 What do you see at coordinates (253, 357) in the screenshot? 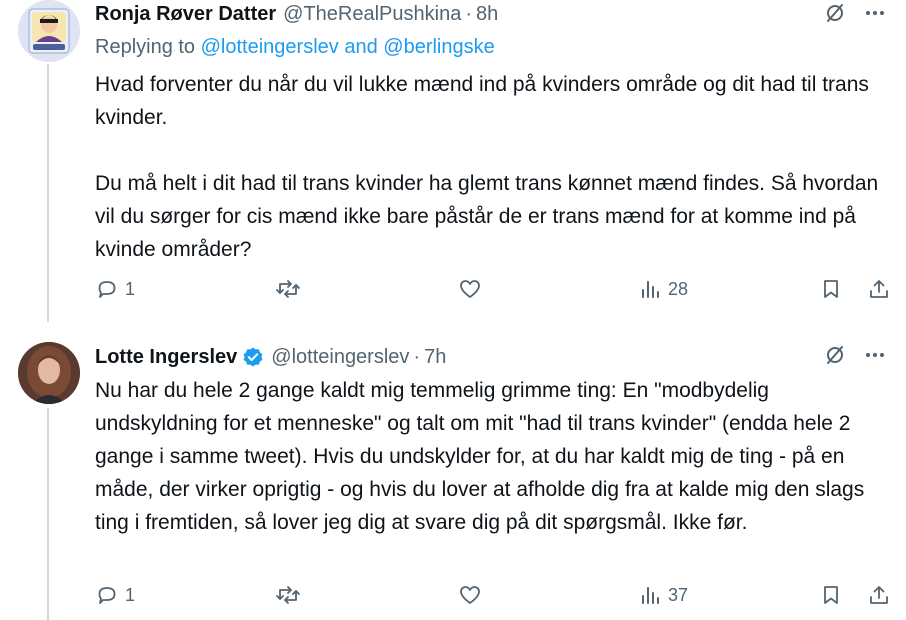
I see `verified-badge-icon` at bounding box center [253, 357].